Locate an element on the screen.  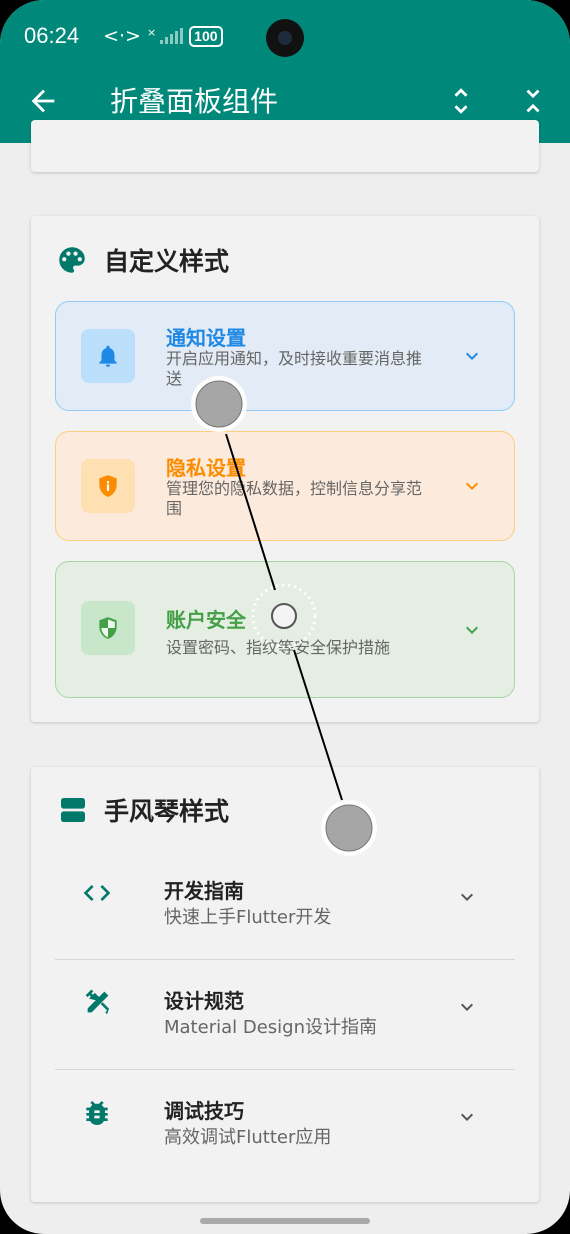
security-panel: 账户安全 设置密码、指纹等安全保护措施 is located at coordinates (285, 629).